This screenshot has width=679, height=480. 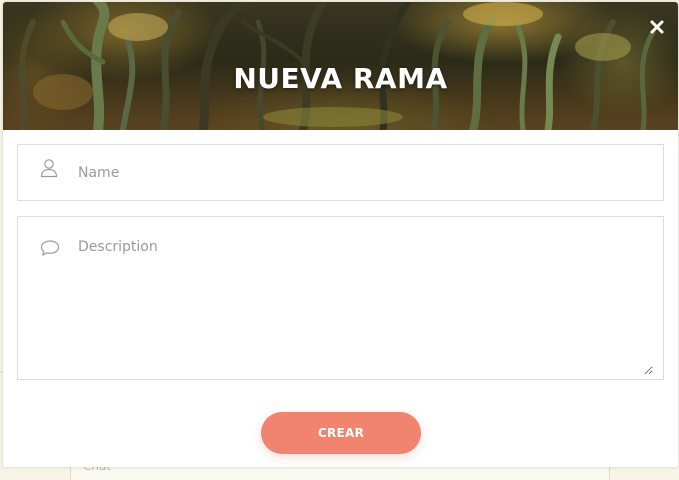 I want to click on modal-title: NUEVA RAMA, so click(x=340, y=78).